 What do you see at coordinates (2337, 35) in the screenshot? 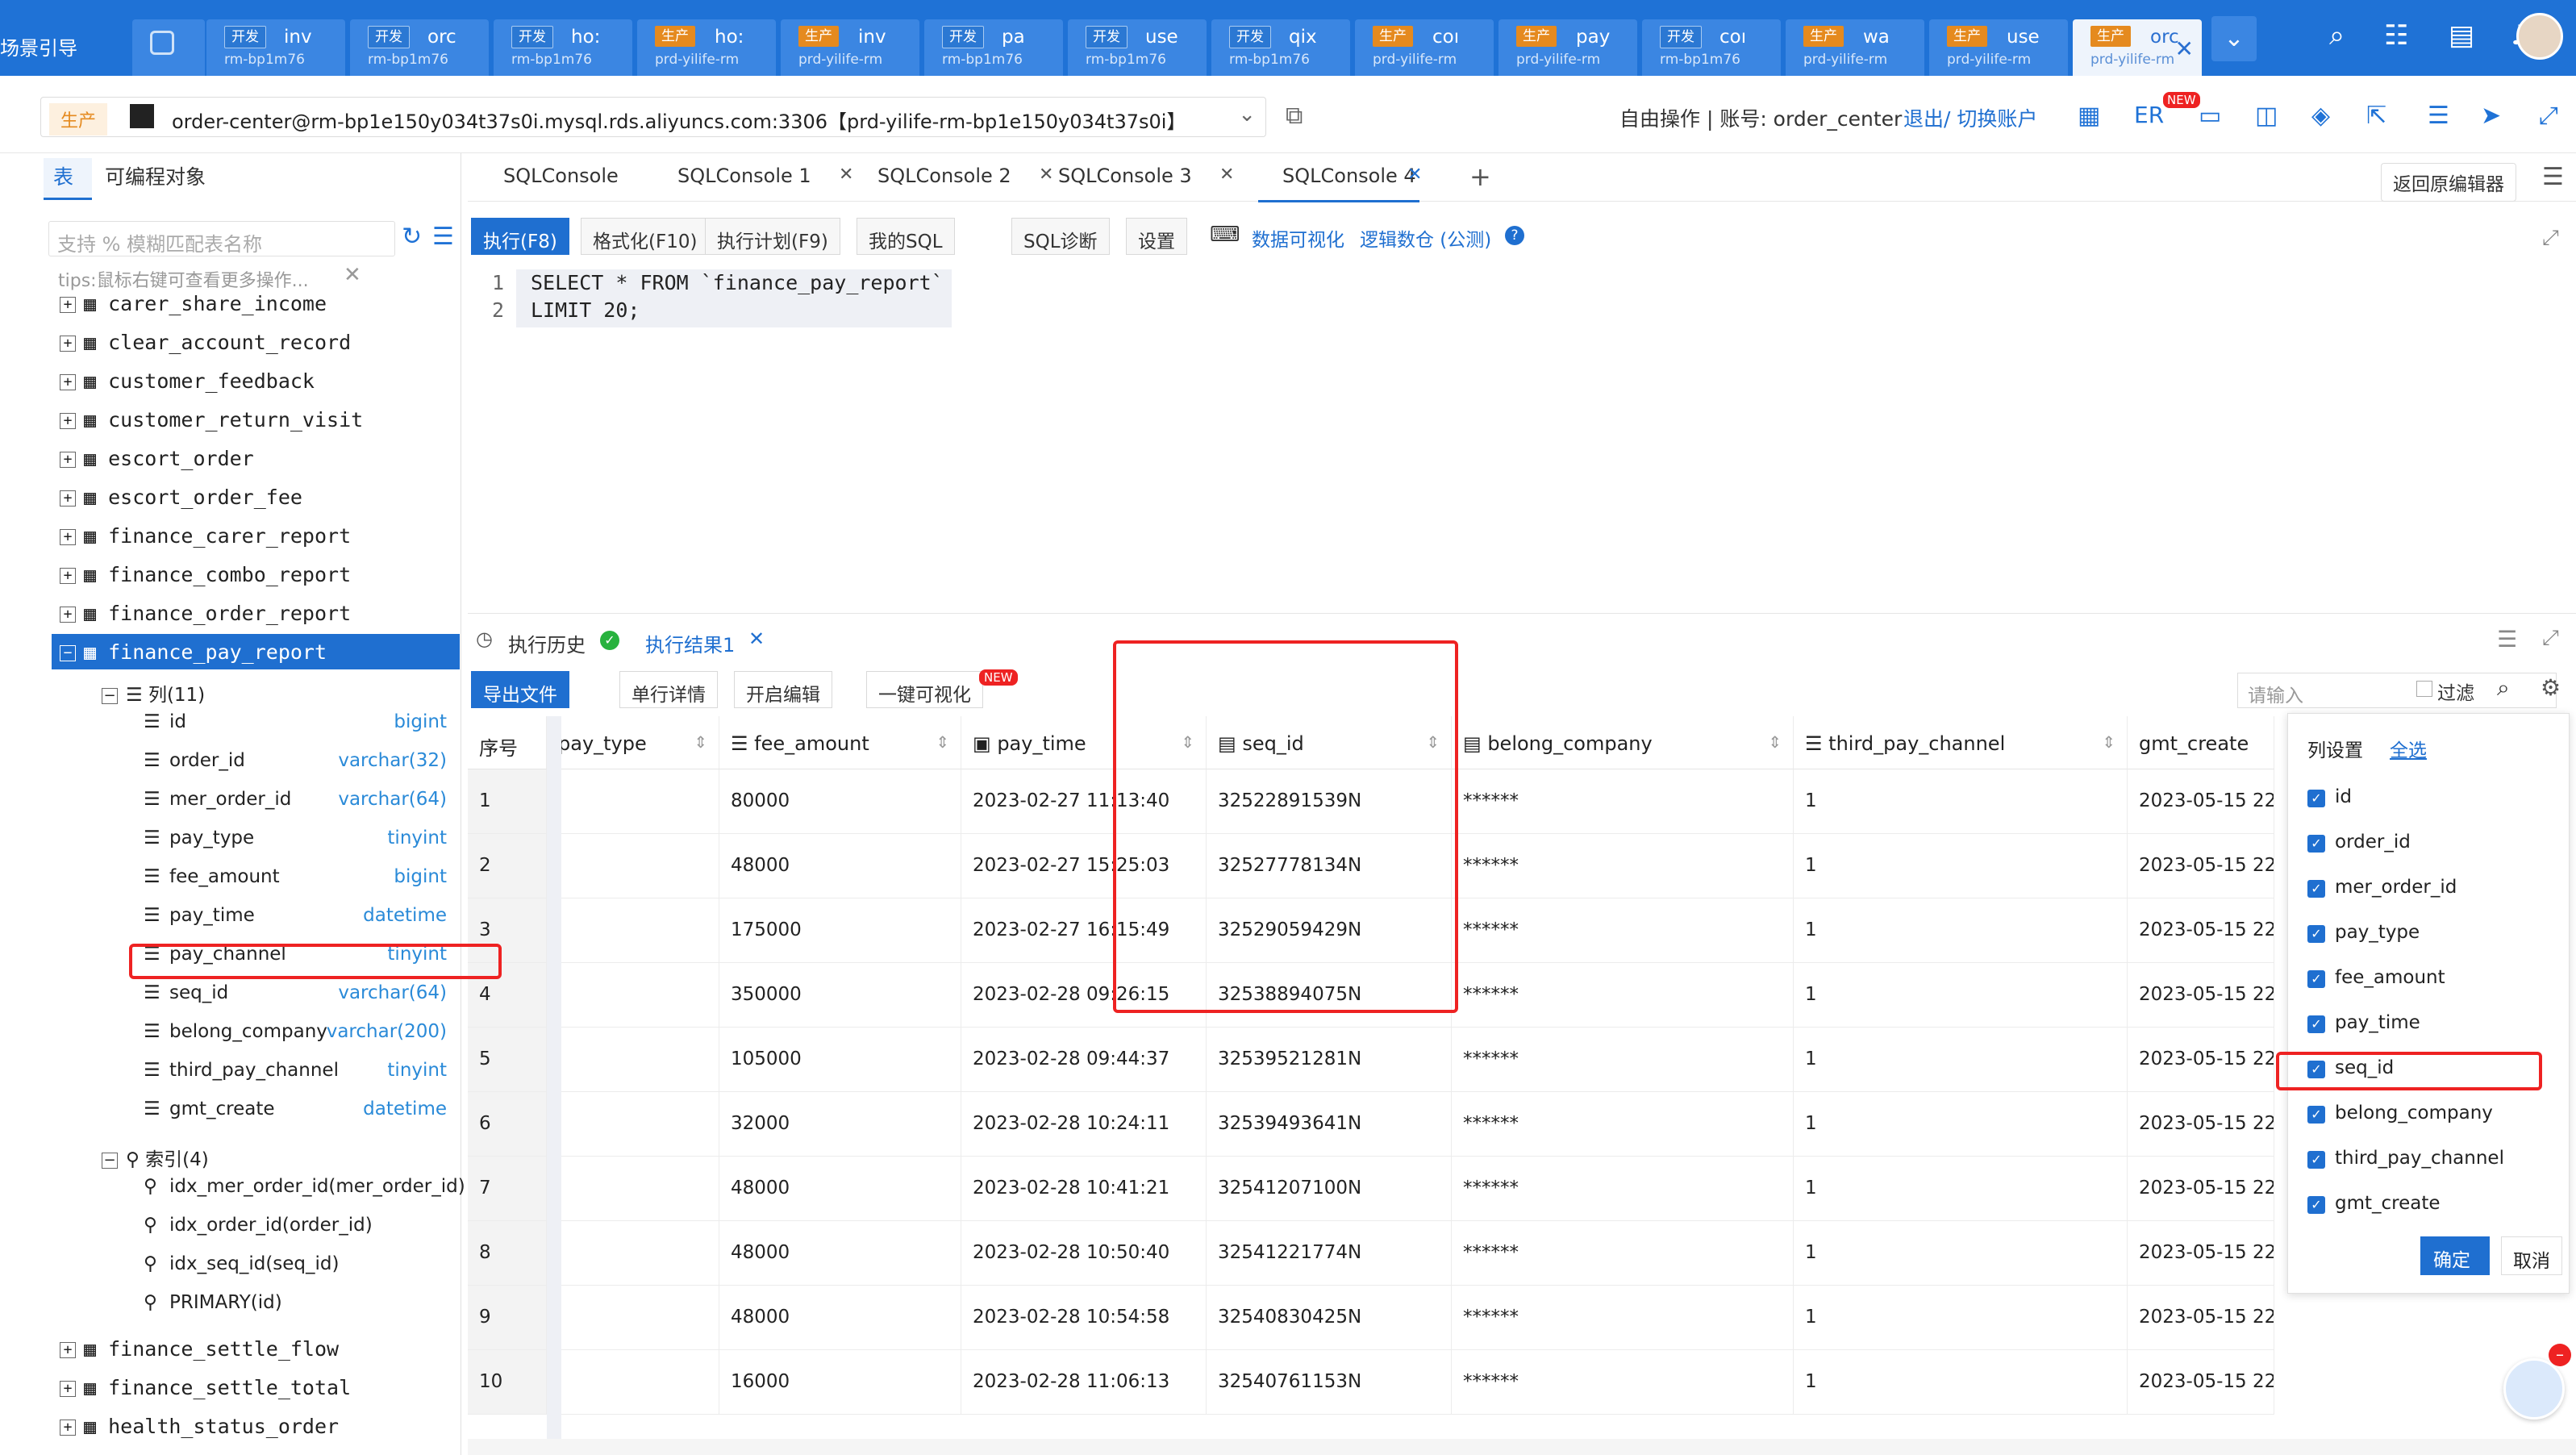
I see `search-icon: ⌕` at bounding box center [2337, 35].